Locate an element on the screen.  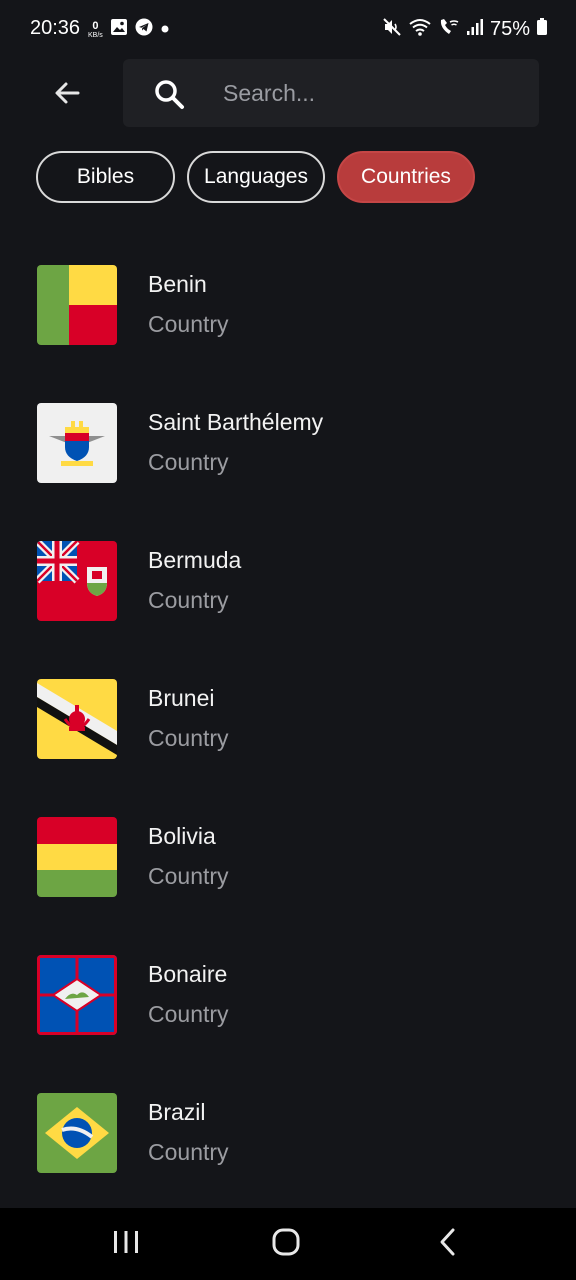
saint-barthelemy-flag is located at coordinates (77, 443).